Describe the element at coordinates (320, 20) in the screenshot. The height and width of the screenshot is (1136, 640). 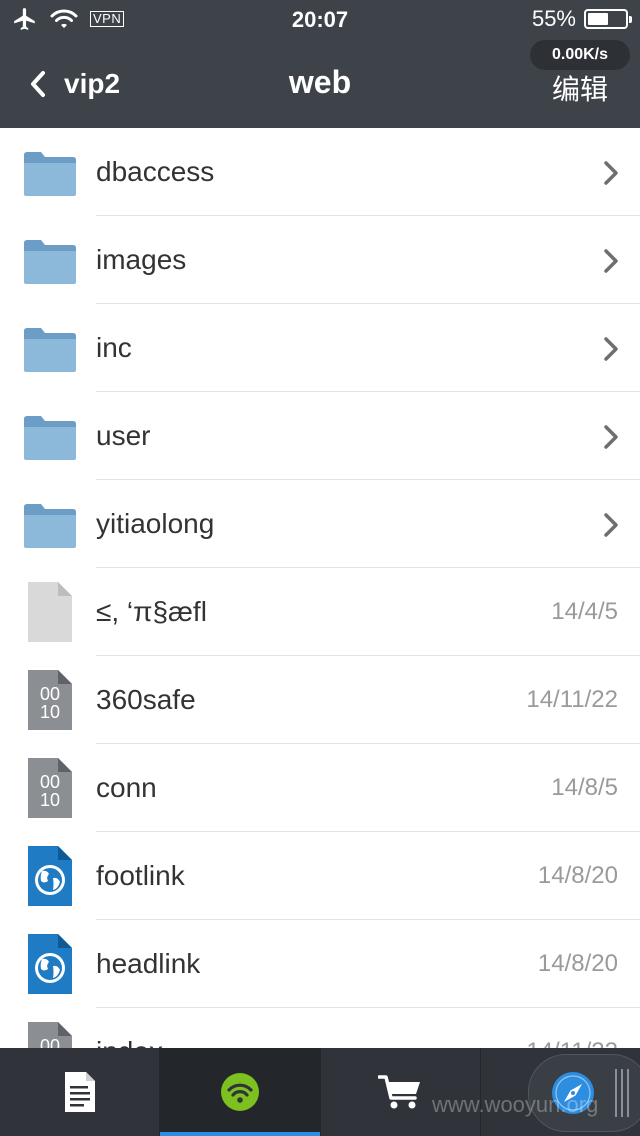
I see `status-bar: VPN 20:07 55%` at that location.